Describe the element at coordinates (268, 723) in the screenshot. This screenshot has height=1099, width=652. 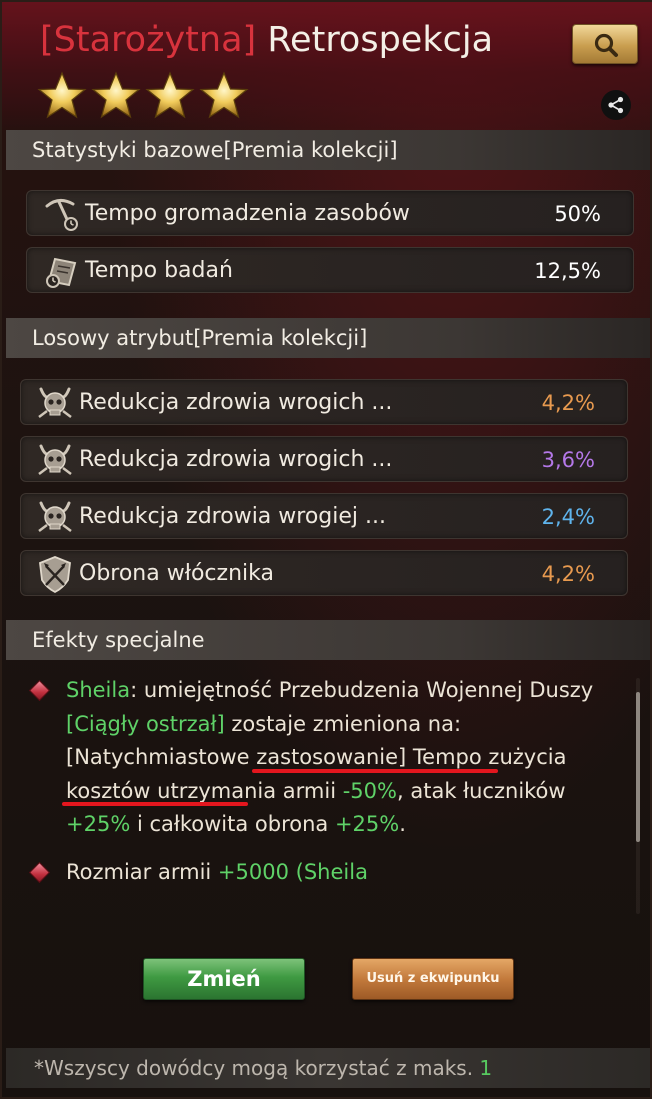
I see `effect-text: zostaje` at that location.